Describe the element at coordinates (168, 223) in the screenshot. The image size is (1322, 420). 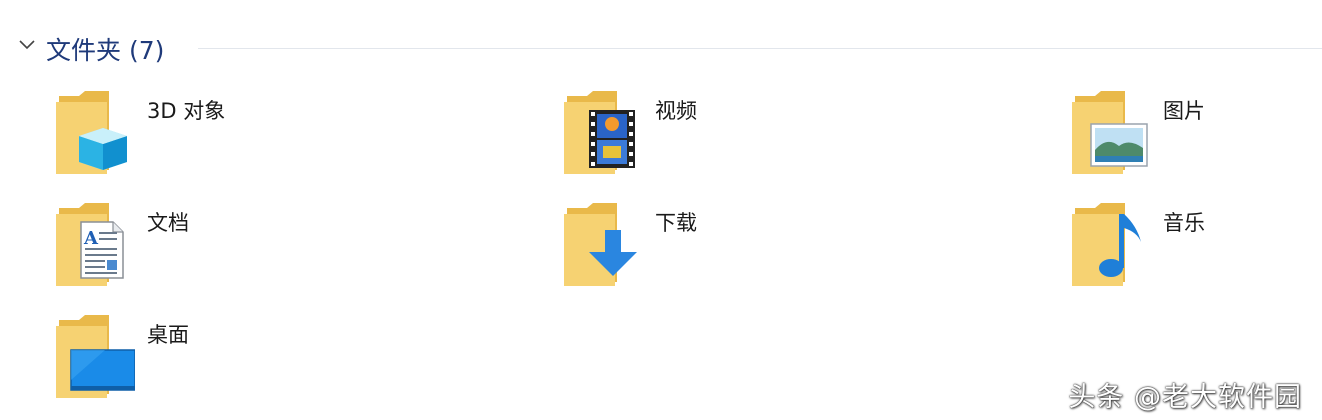
I see `folder-label: 文档` at that location.